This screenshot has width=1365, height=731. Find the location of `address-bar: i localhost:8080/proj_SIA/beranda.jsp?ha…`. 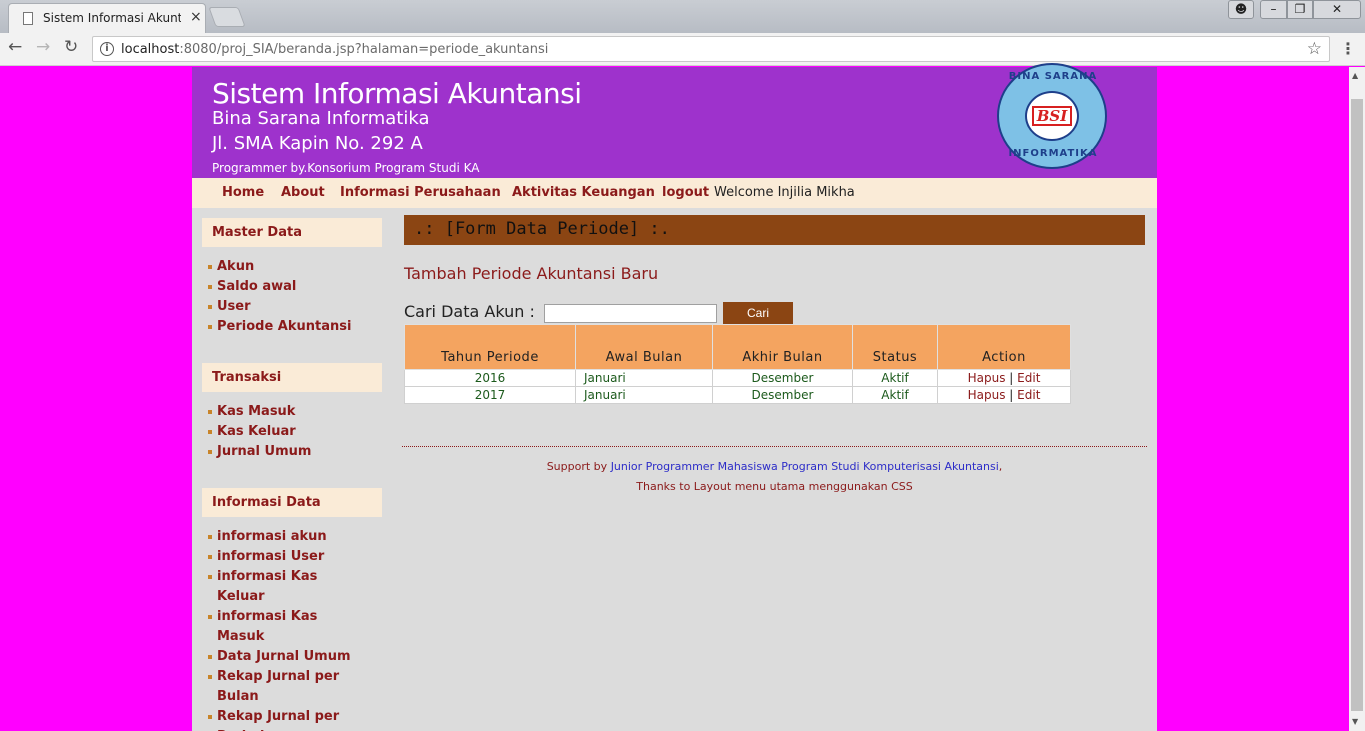

address-bar: i localhost:8080/proj_SIA/beranda.jsp?ha… is located at coordinates (711, 49).